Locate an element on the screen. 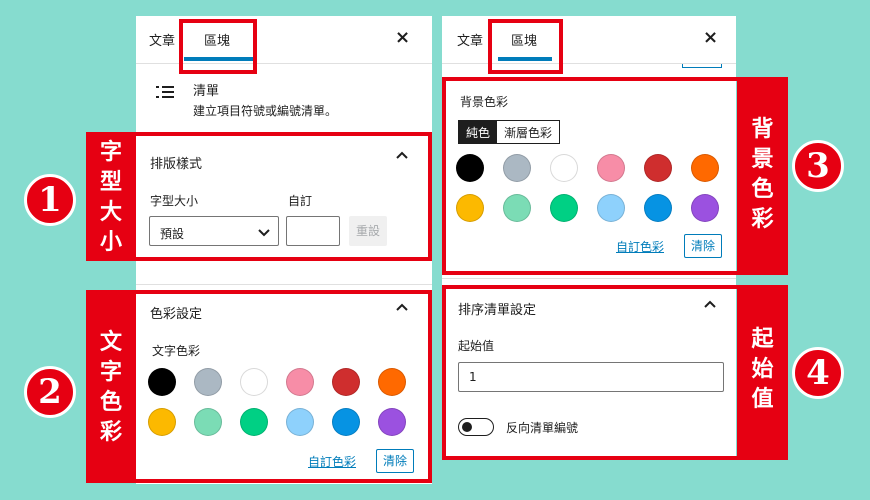 Image resolution: width=870 pixels, height=500 pixels. highlight-tab-left is located at coordinates (218, 46).